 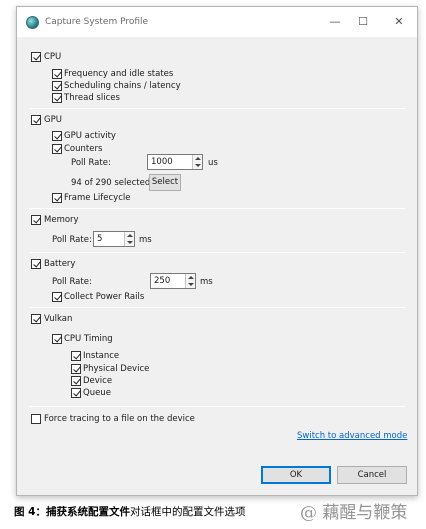 I want to click on figure-caption: 图 4：捕获系统配置文件对话框中的配置文件选项, so click(x=129, y=511).